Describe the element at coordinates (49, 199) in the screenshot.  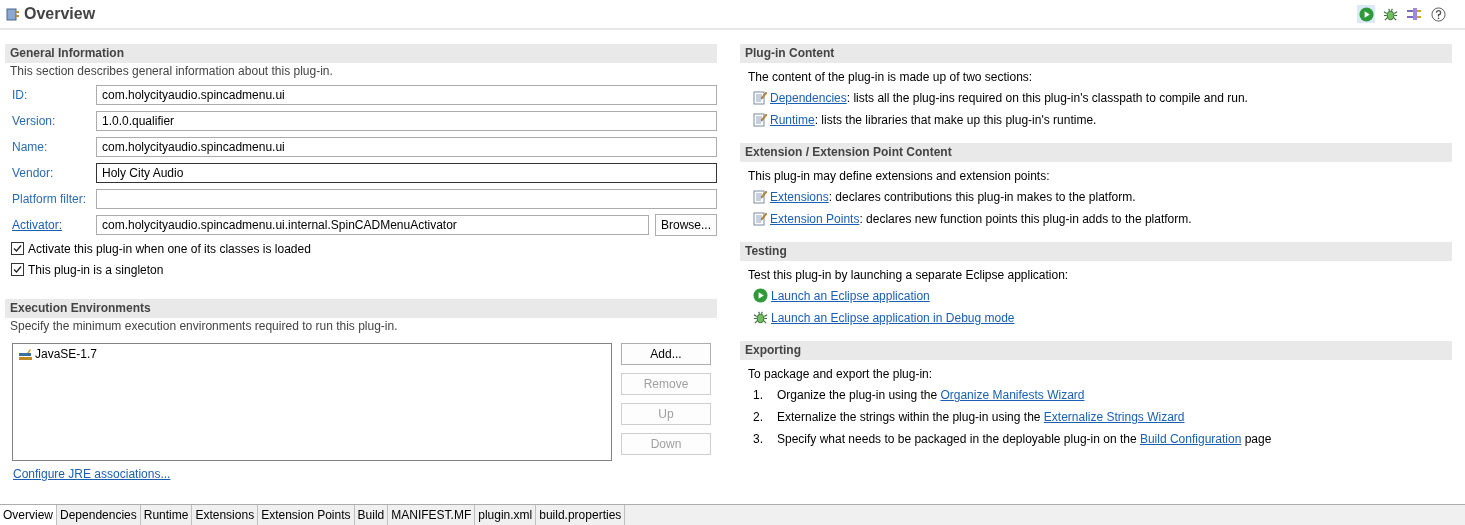
I see `field-label: Platform filter:` at that location.